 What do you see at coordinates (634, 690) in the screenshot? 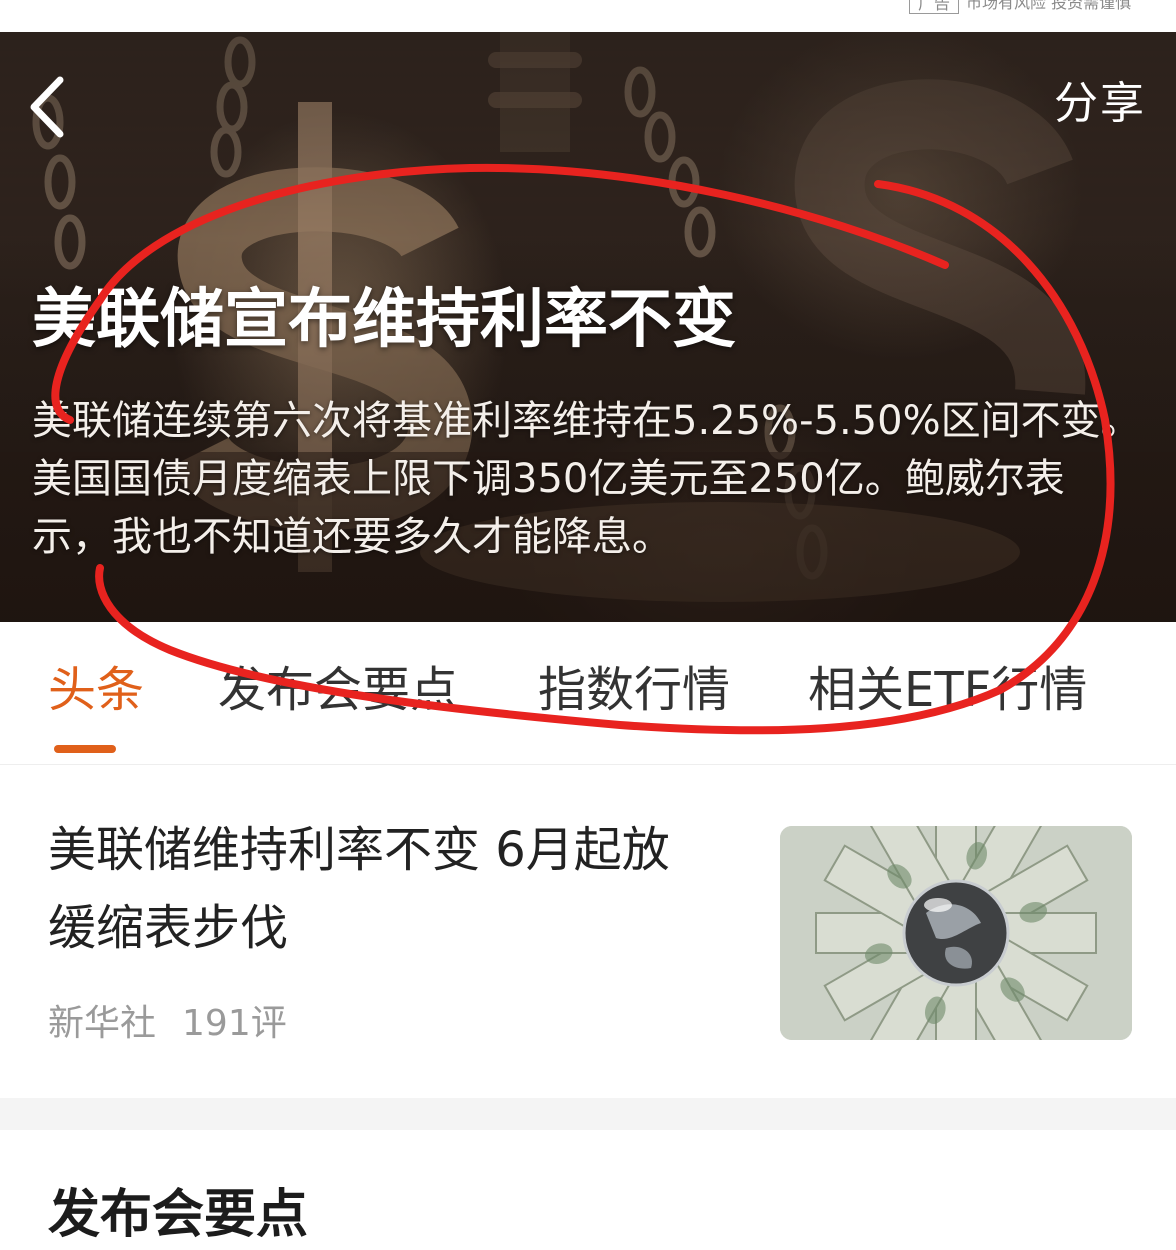
I see `tab-index-quotes: 指数行情` at bounding box center [634, 690].